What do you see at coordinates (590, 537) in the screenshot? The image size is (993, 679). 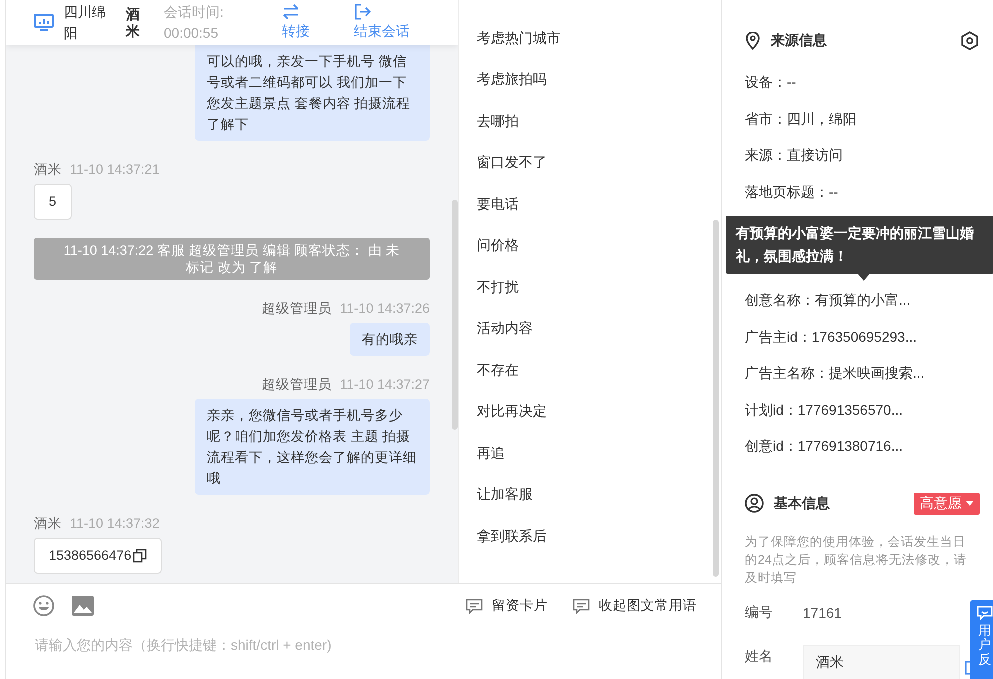 I see `quick-phrase: 拿到联系后` at bounding box center [590, 537].